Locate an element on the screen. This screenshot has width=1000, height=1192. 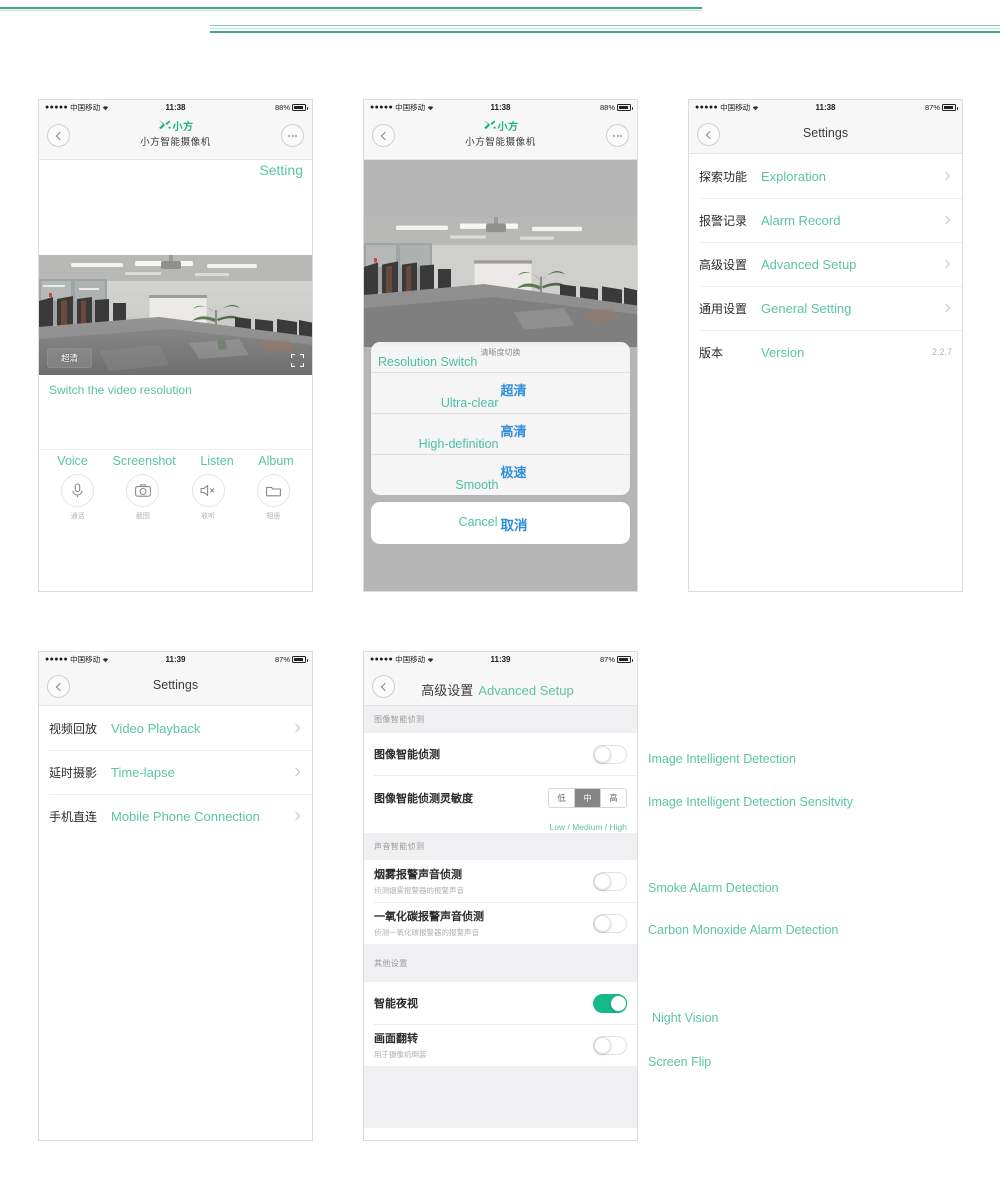
settings-row-time-lapse: 延时摄影 Time-lapse is located at coordinates (175, 772).